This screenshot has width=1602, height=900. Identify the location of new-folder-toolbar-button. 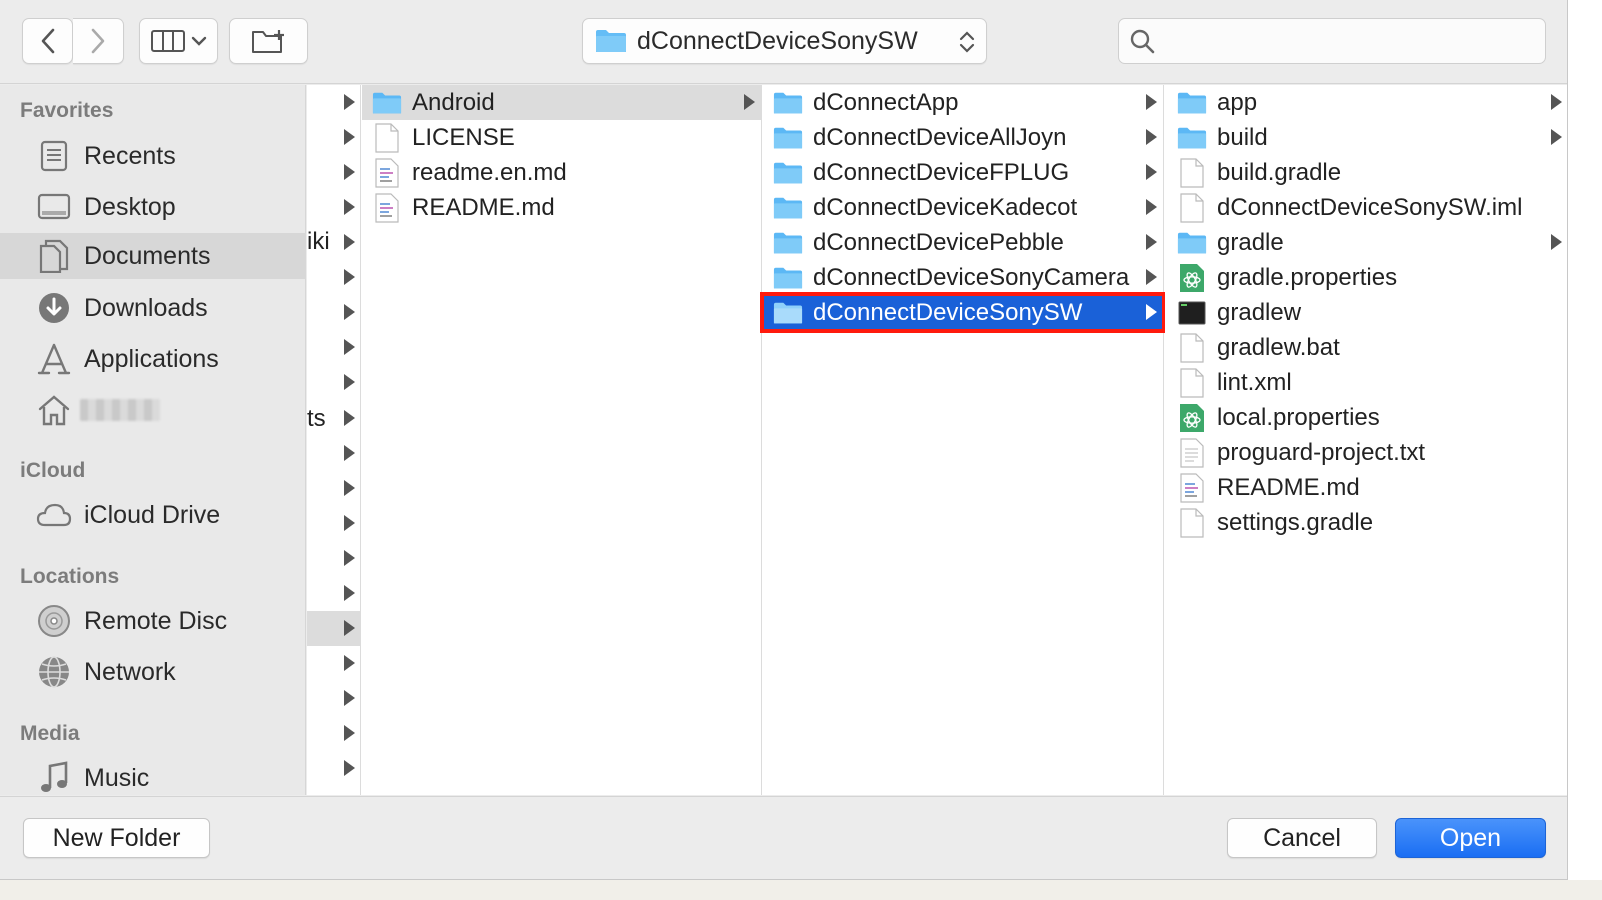
(268, 41).